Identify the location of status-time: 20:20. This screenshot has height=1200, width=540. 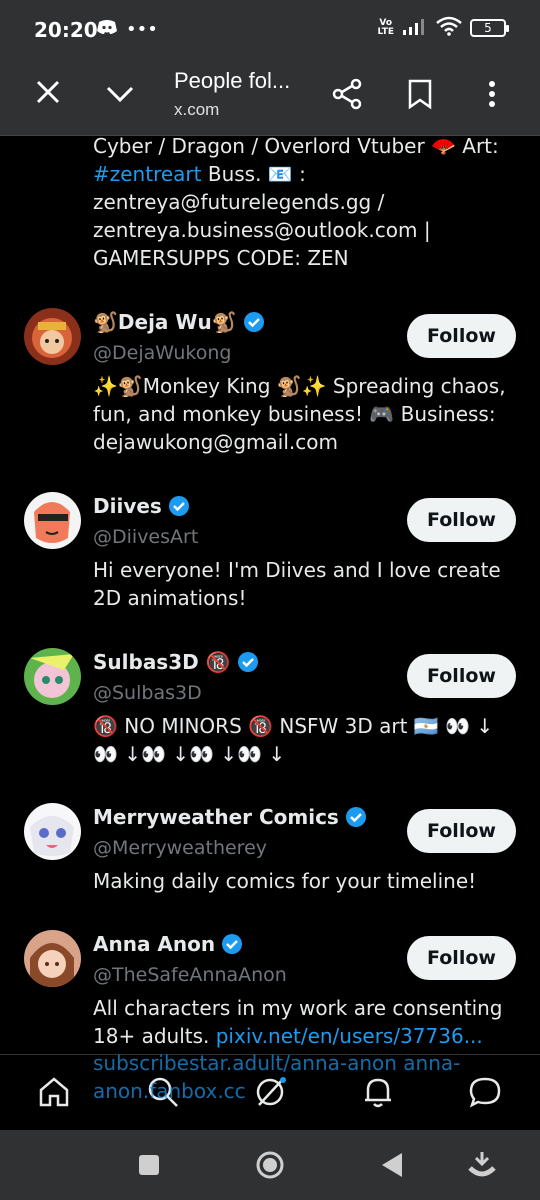
(66, 30).